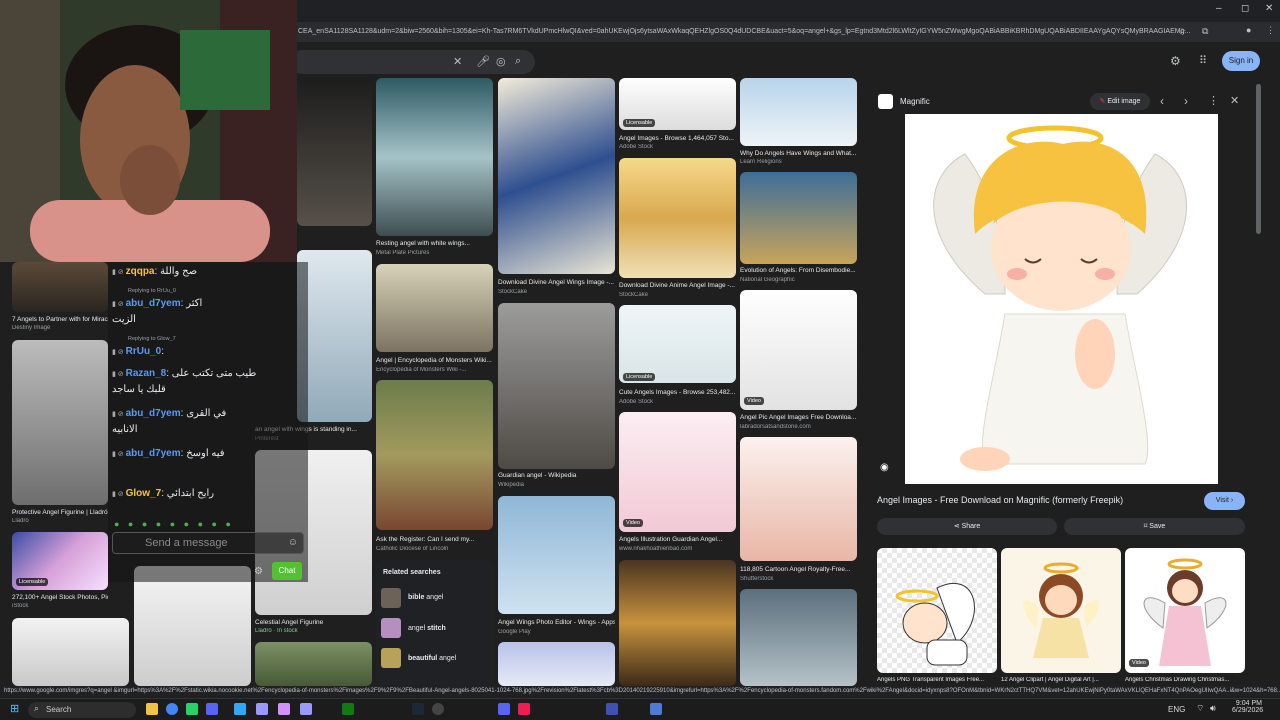 This screenshot has height=720, width=1280. I want to click on share-button: ⋖ Share, so click(967, 526).